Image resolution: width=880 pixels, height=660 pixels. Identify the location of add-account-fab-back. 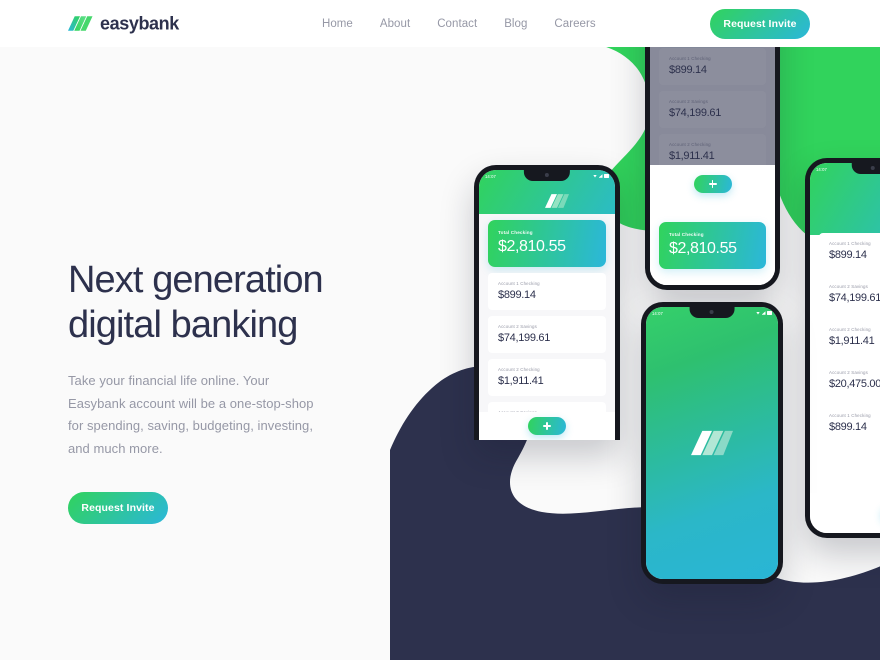
(712, 184).